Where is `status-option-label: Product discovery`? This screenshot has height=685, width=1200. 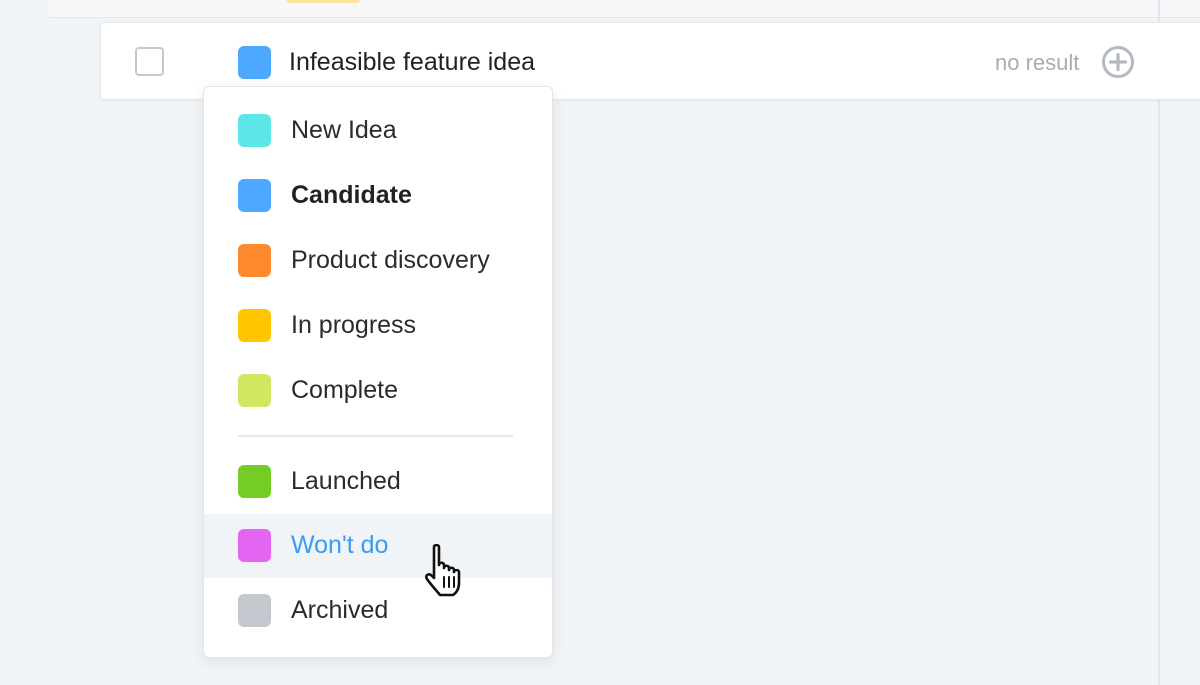
status-option-label: Product discovery is located at coordinates (390, 260).